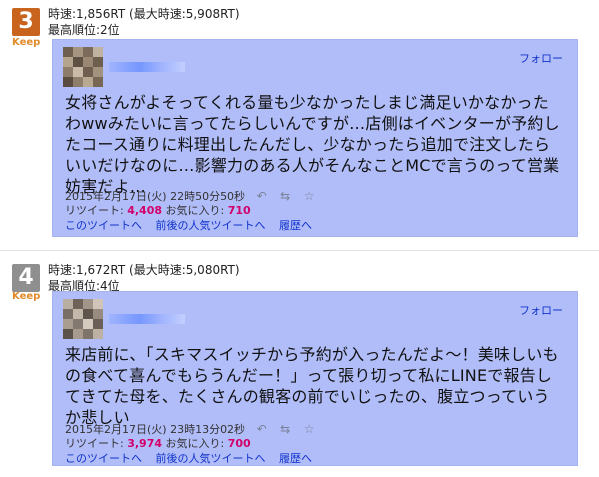  Describe the element at coordinates (84, 30) in the screenshot. I see `highest-rank: 最高順位:2位` at that location.